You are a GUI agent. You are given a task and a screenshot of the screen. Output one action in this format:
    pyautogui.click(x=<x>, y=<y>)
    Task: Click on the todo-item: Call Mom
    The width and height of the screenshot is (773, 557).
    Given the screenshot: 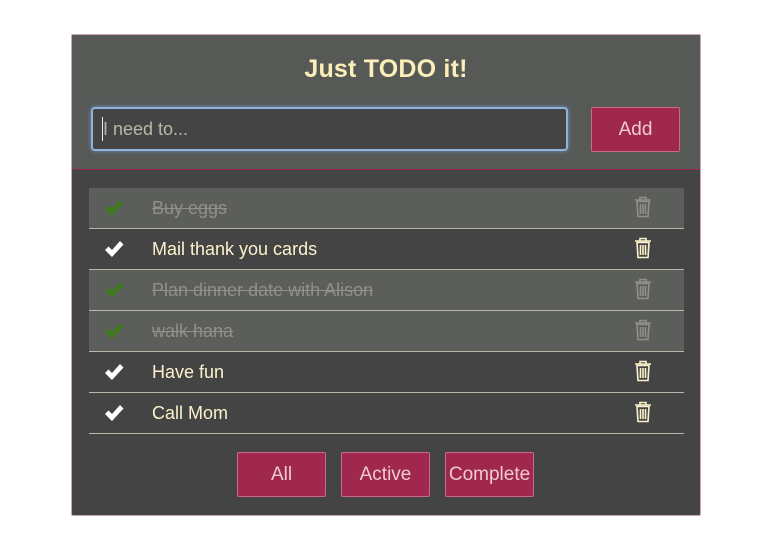 What is the action you would take?
    pyautogui.click(x=386, y=413)
    